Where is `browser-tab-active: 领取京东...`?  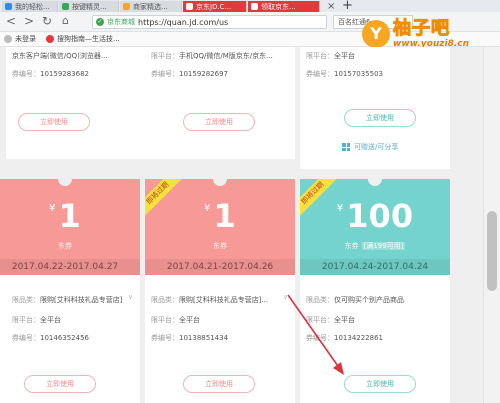
browser-tab-active: 领取京东... is located at coordinates (284, 6).